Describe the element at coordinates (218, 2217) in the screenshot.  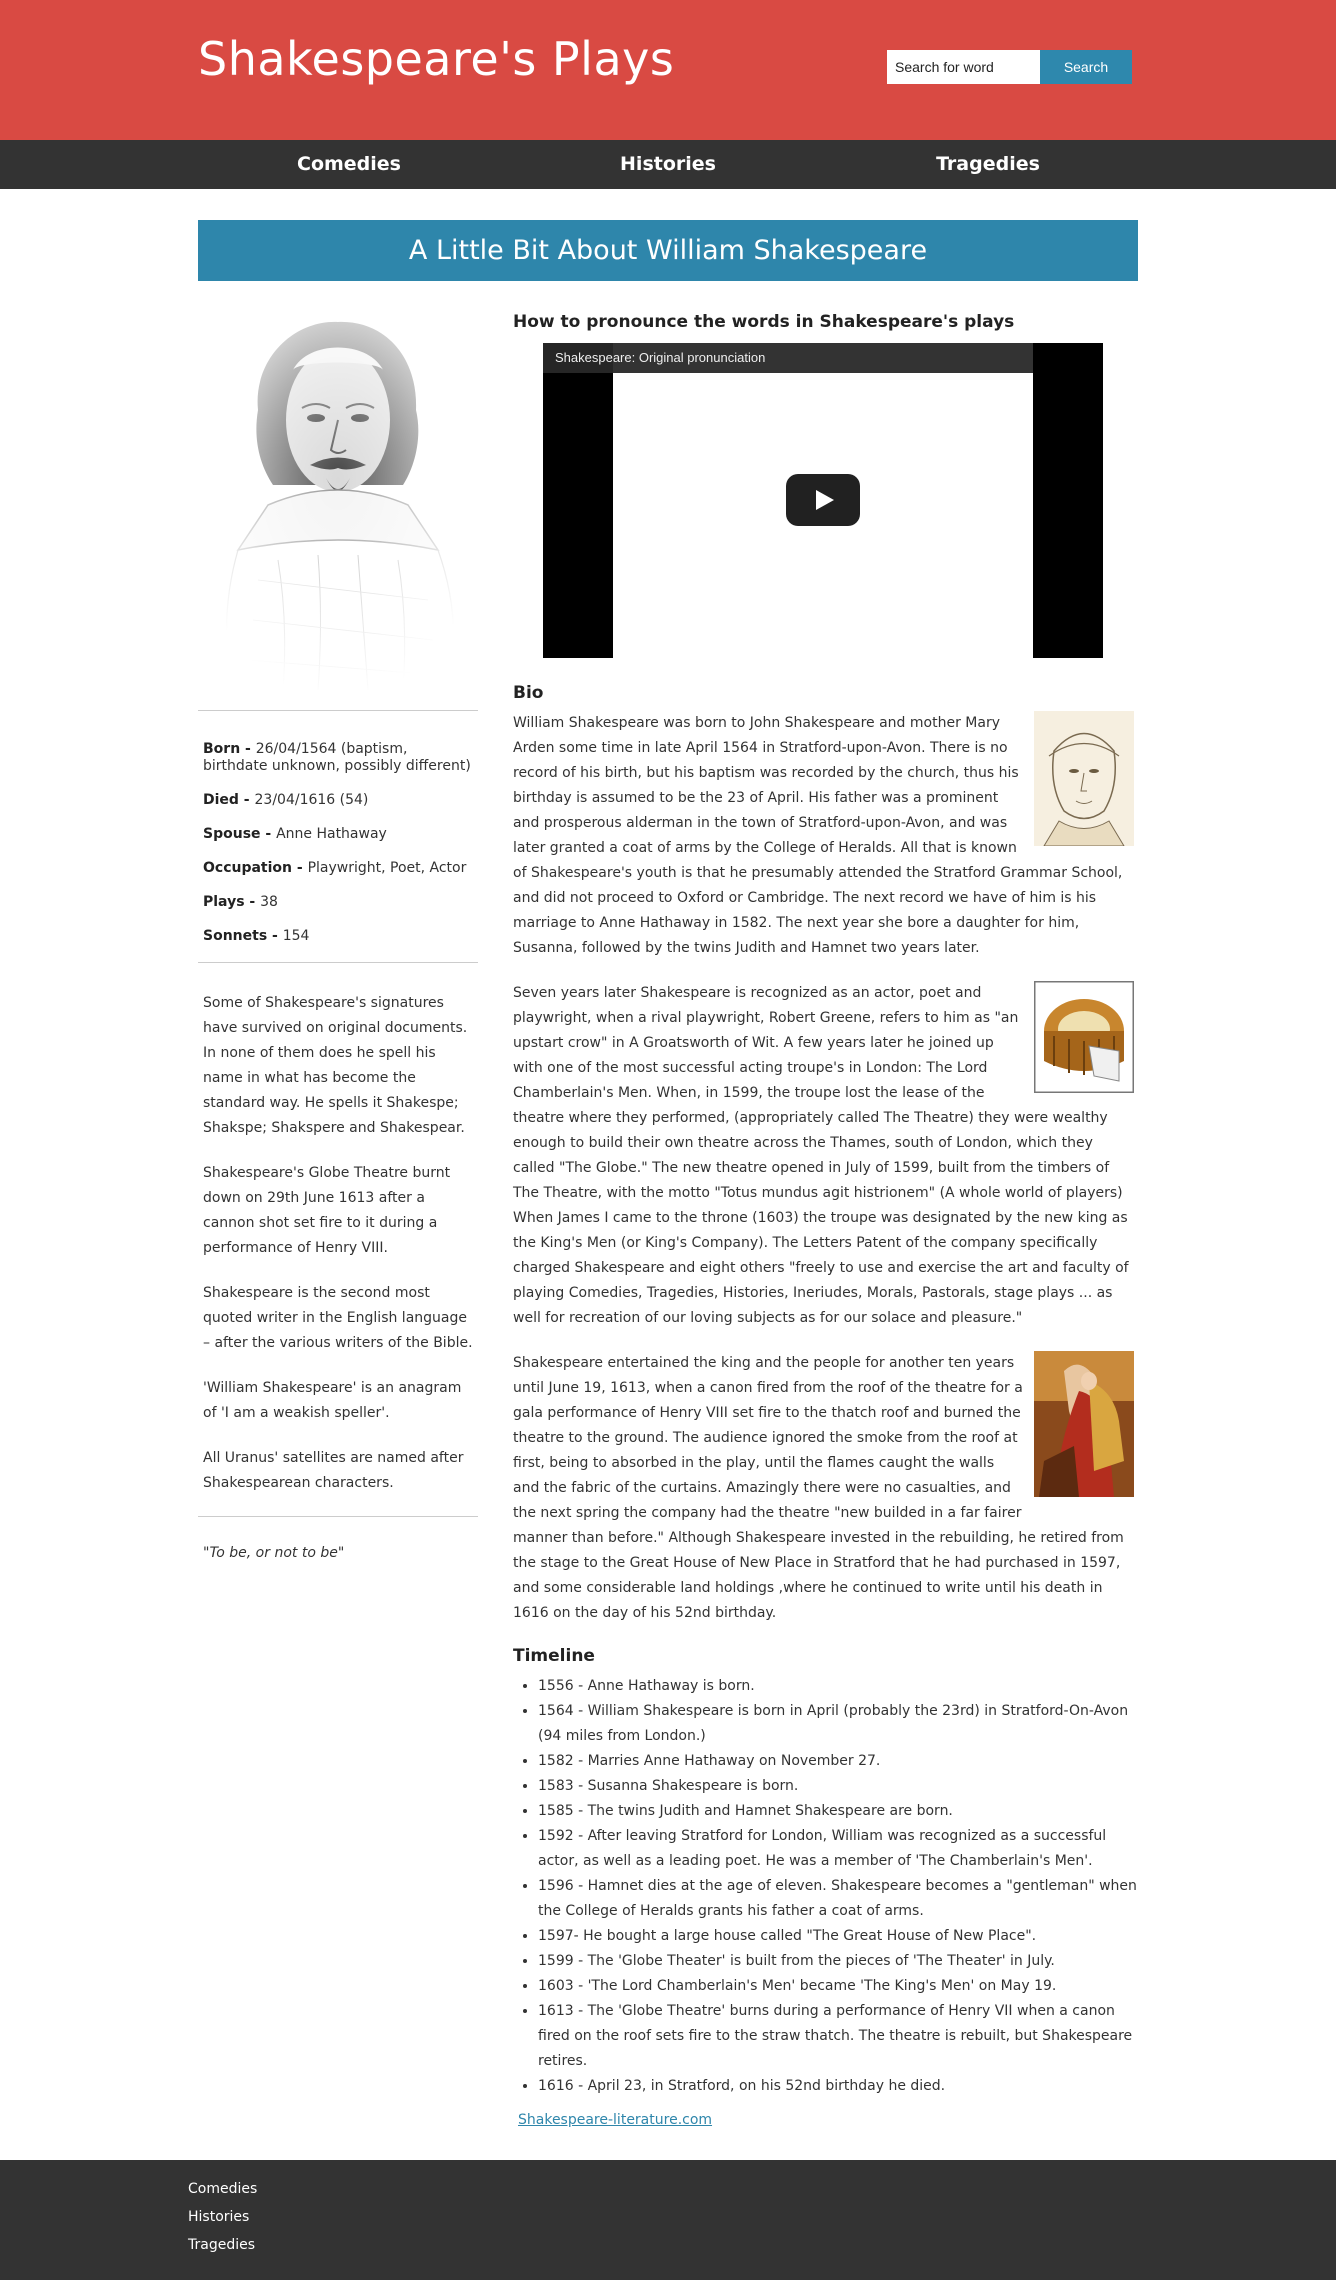
I see `footer-link-histories: Histories` at that location.